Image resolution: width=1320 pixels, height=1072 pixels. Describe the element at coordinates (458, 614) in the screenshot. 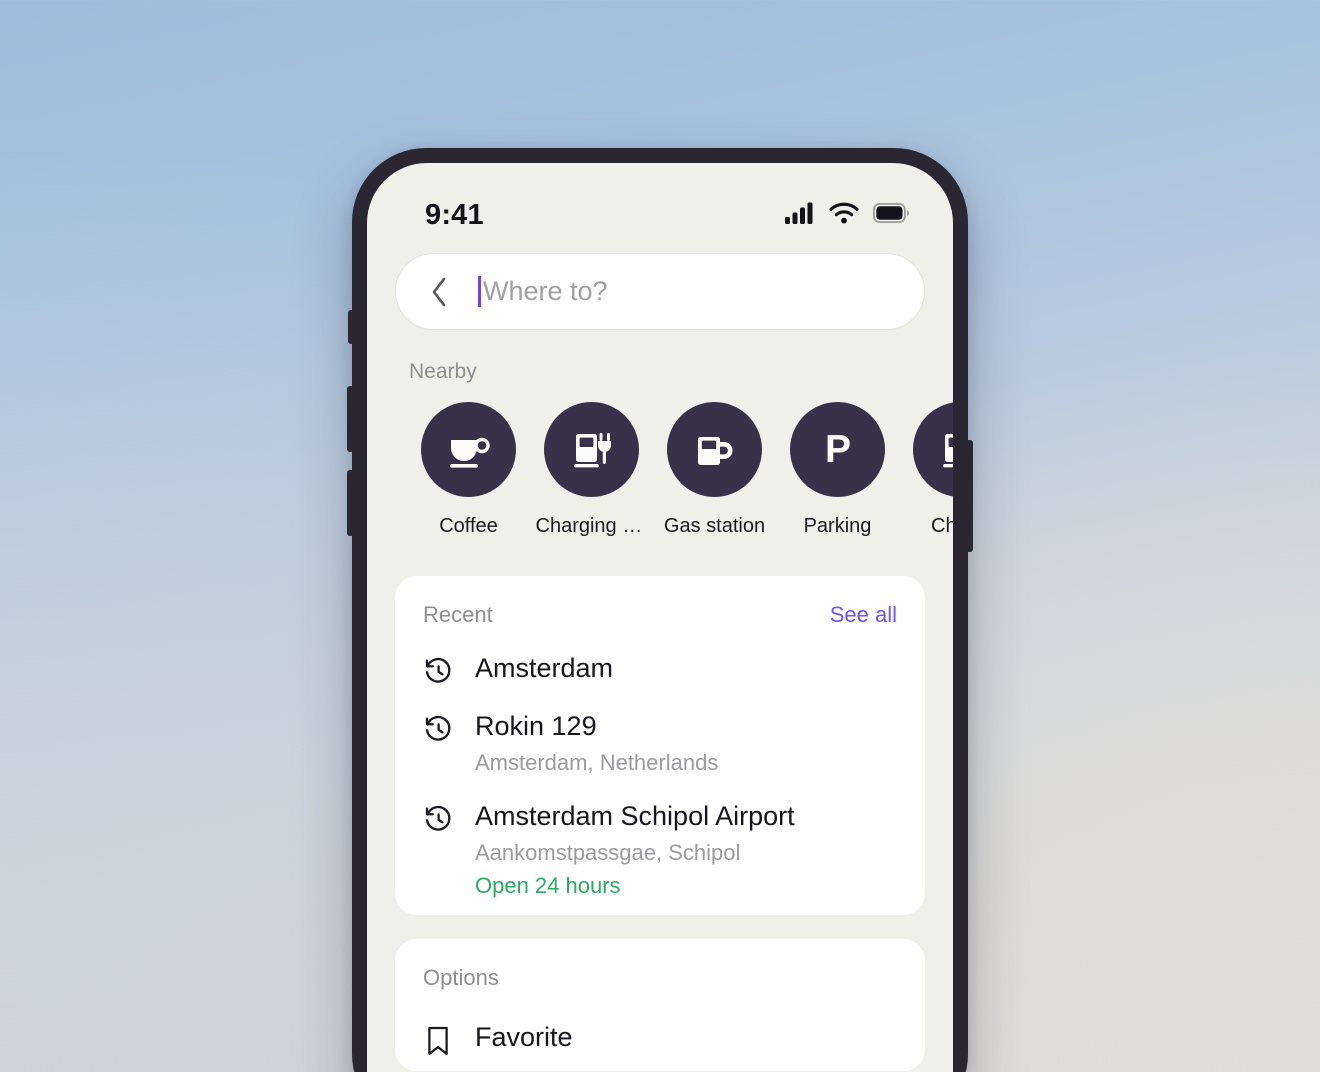

I see `recent-title: Recent` at that location.